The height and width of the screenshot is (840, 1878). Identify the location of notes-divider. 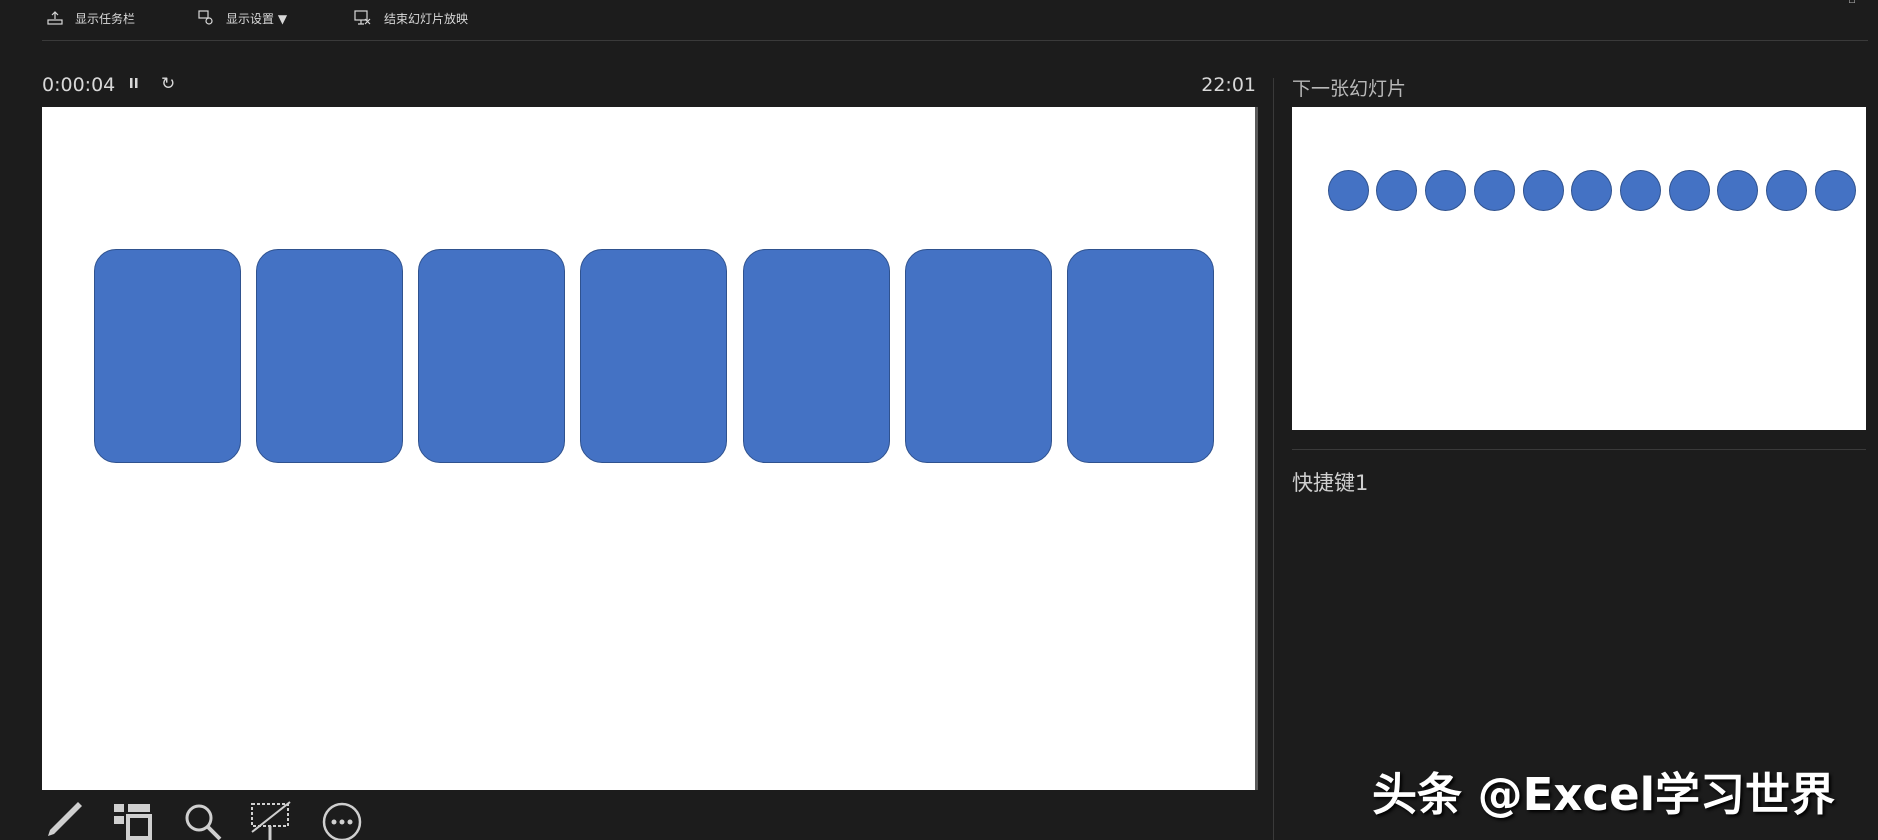
(1579, 449).